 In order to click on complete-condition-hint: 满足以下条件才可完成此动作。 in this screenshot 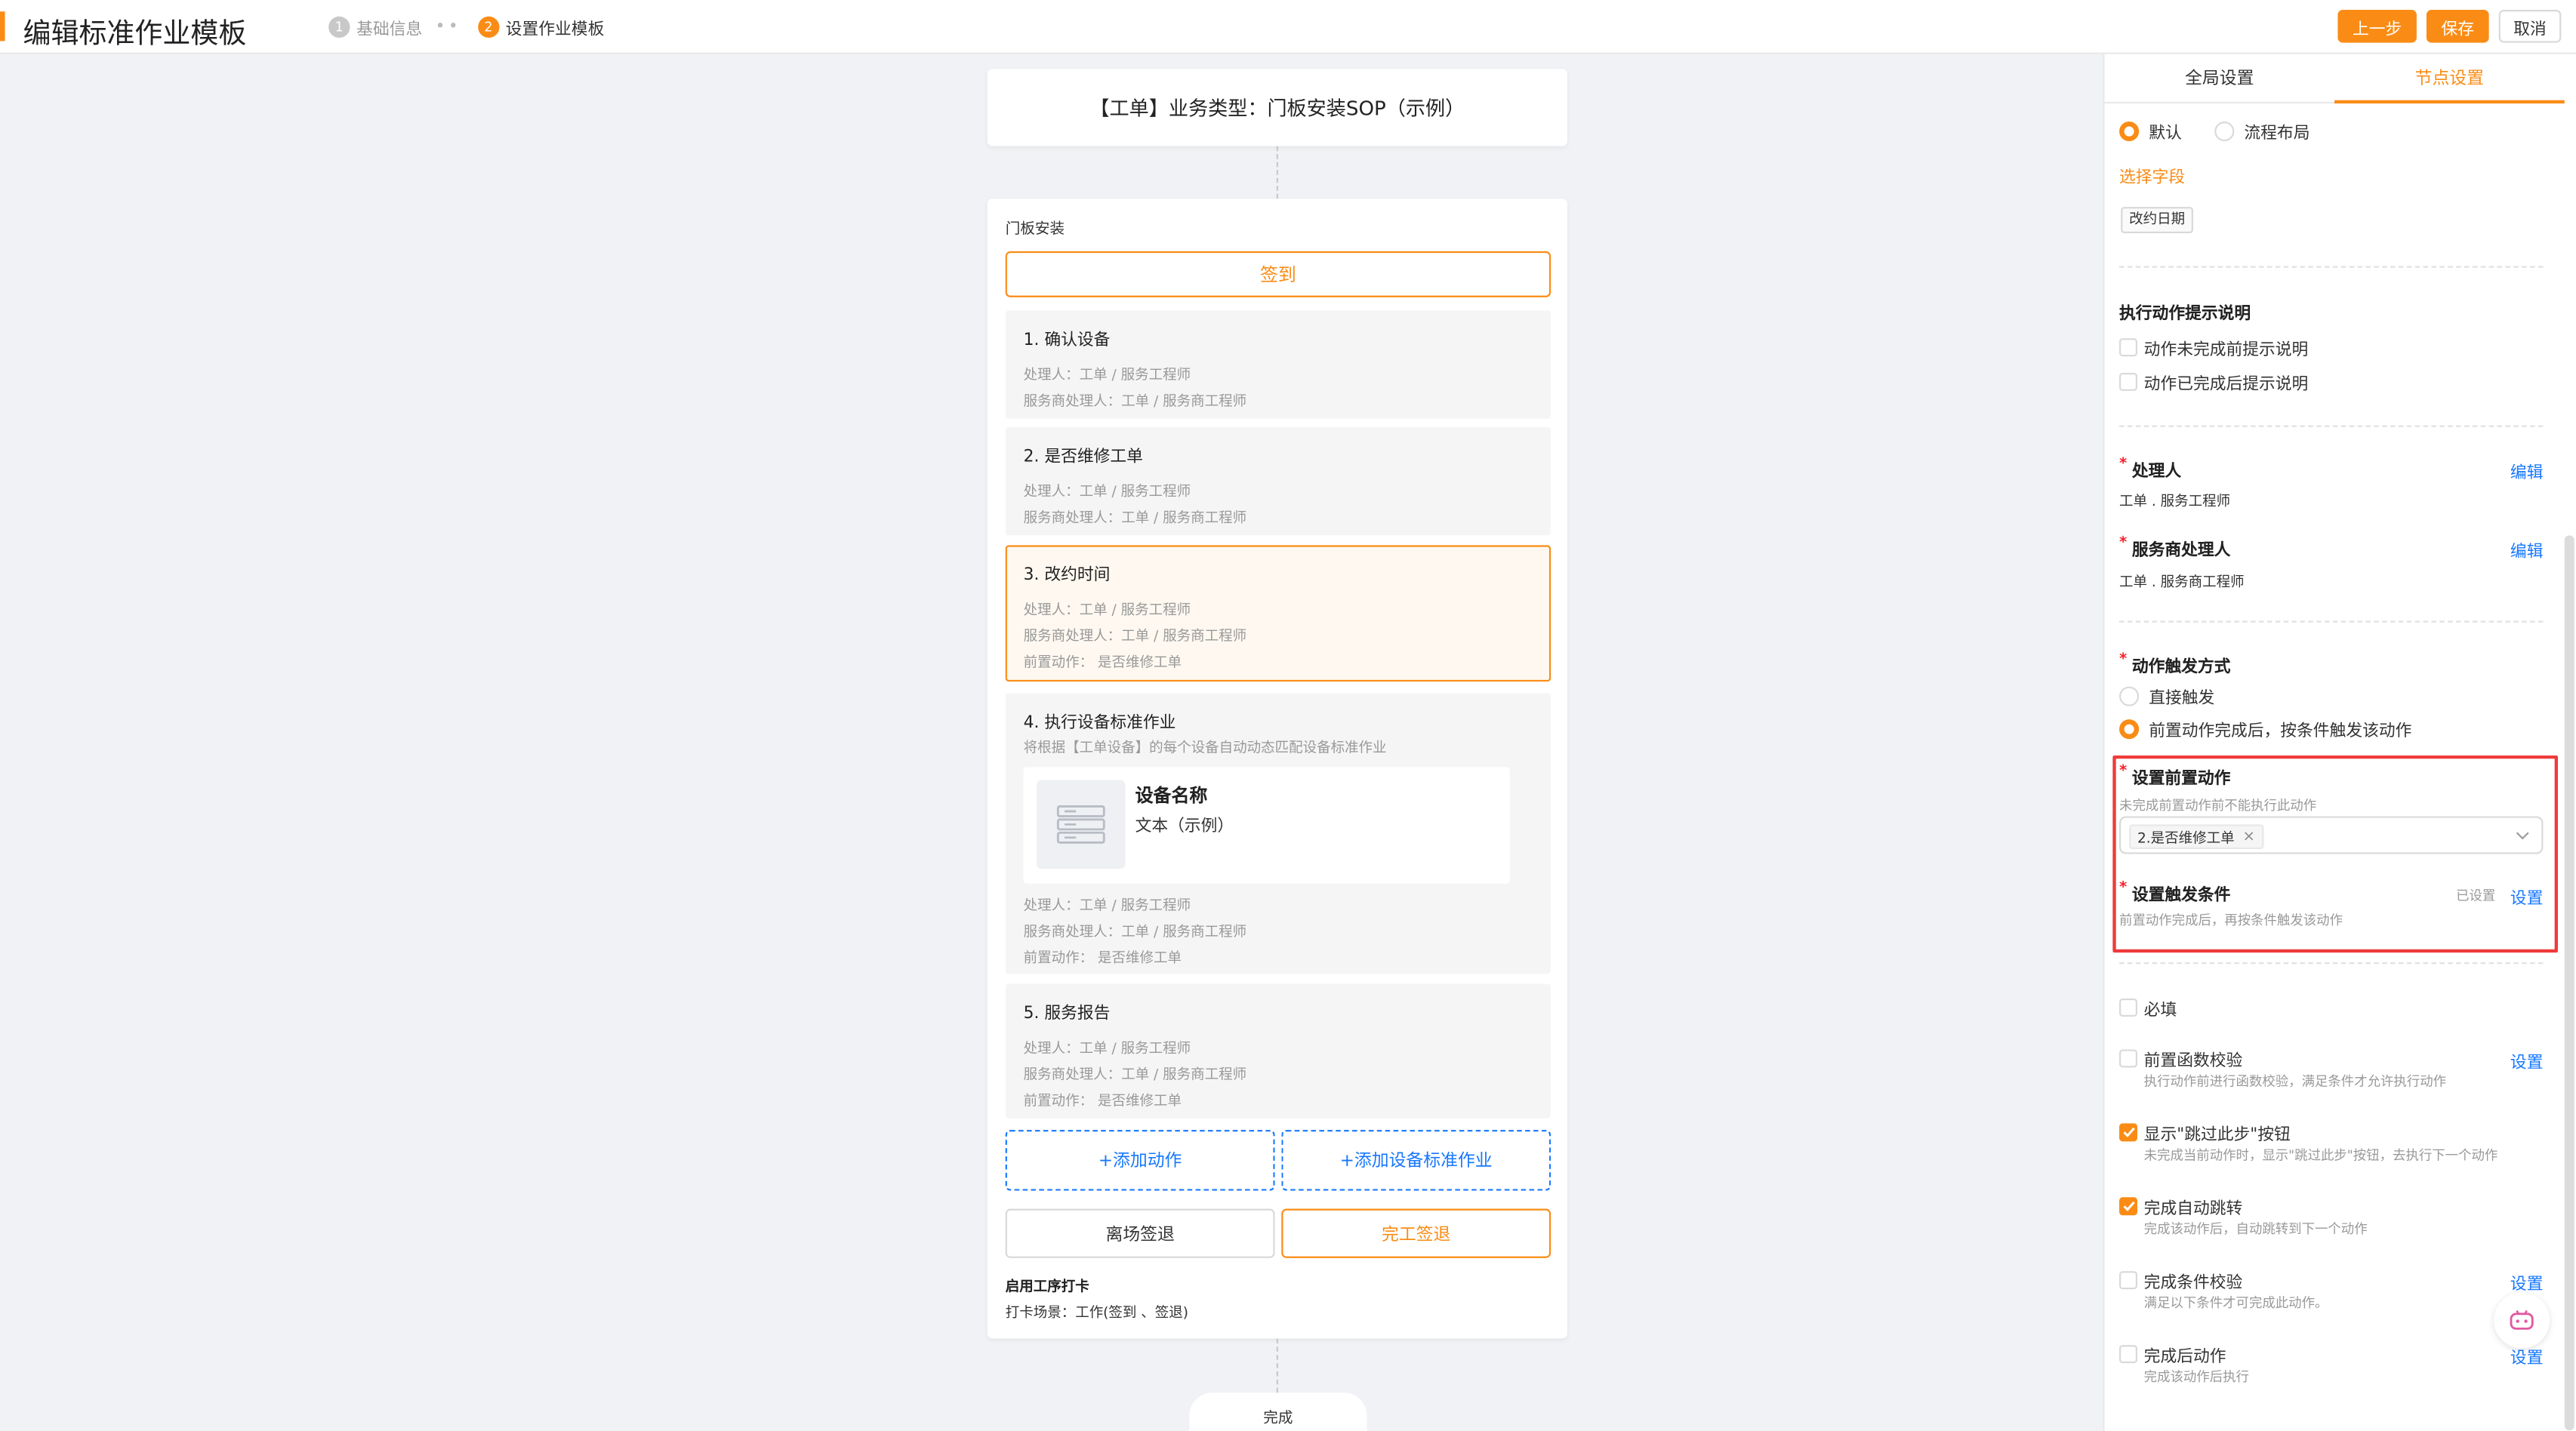, I will do `click(2235, 1303)`.